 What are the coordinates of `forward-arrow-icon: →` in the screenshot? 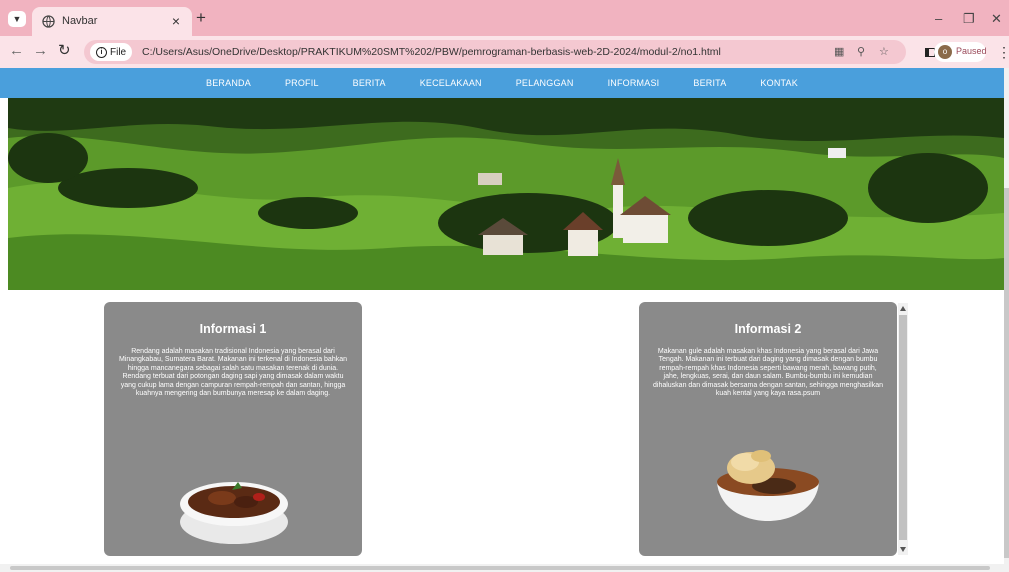 It's located at (40, 51).